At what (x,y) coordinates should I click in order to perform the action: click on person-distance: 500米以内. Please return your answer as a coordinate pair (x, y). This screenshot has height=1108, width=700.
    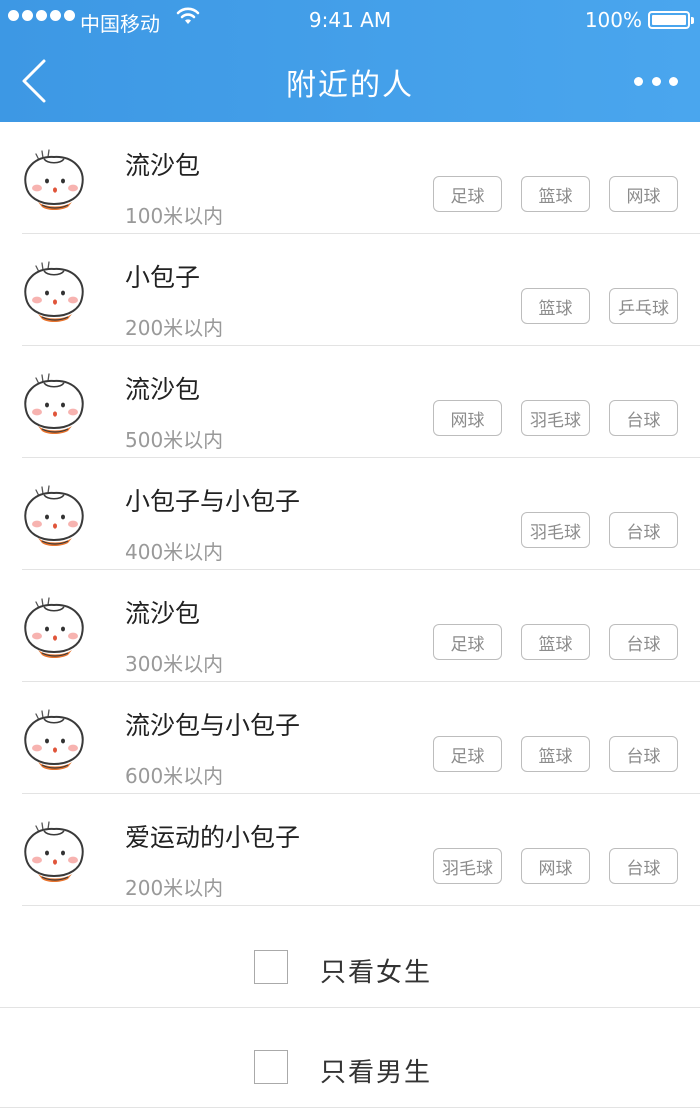
    Looking at the image, I should click on (174, 440).